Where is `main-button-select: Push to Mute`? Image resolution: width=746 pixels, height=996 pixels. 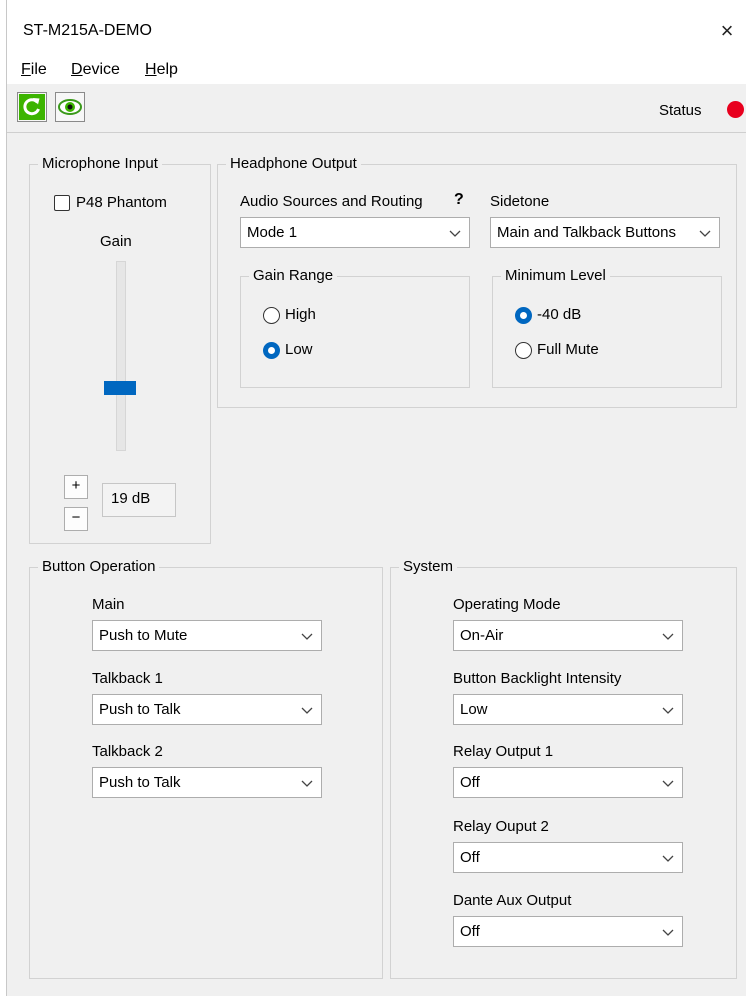 main-button-select: Push to Mute is located at coordinates (207, 635).